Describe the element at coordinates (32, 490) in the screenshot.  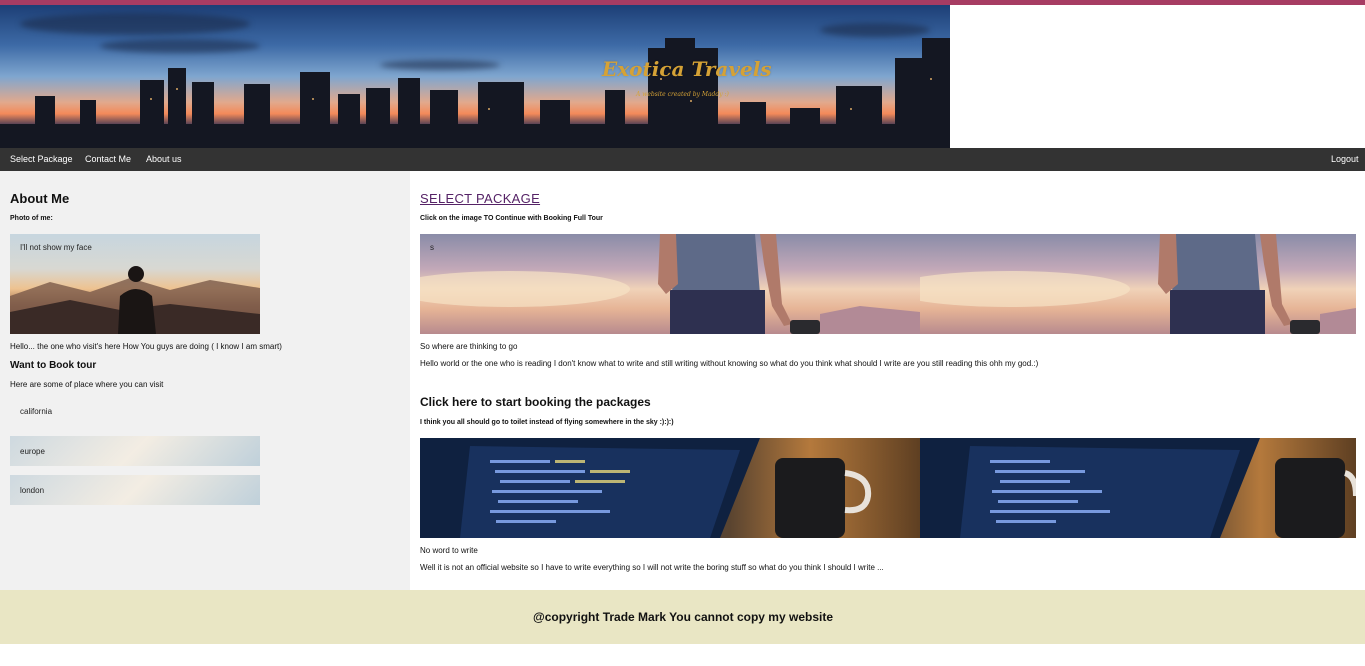
I see `place-label: london` at that location.